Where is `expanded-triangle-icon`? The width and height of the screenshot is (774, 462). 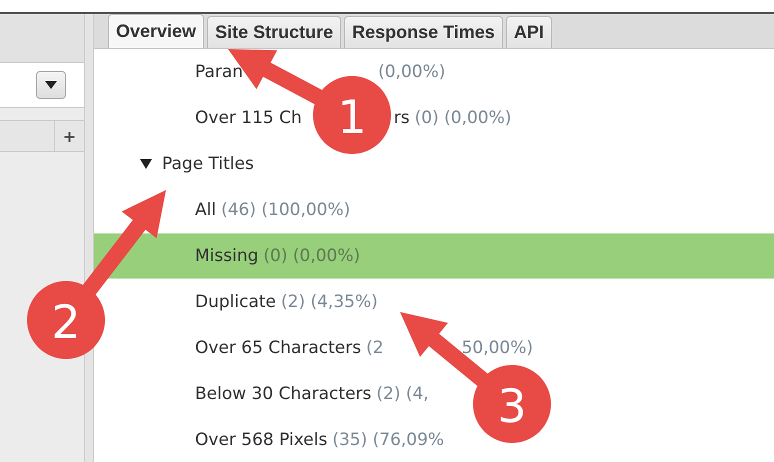 expanded-triangle-icon is located at coordinates (146, 164).